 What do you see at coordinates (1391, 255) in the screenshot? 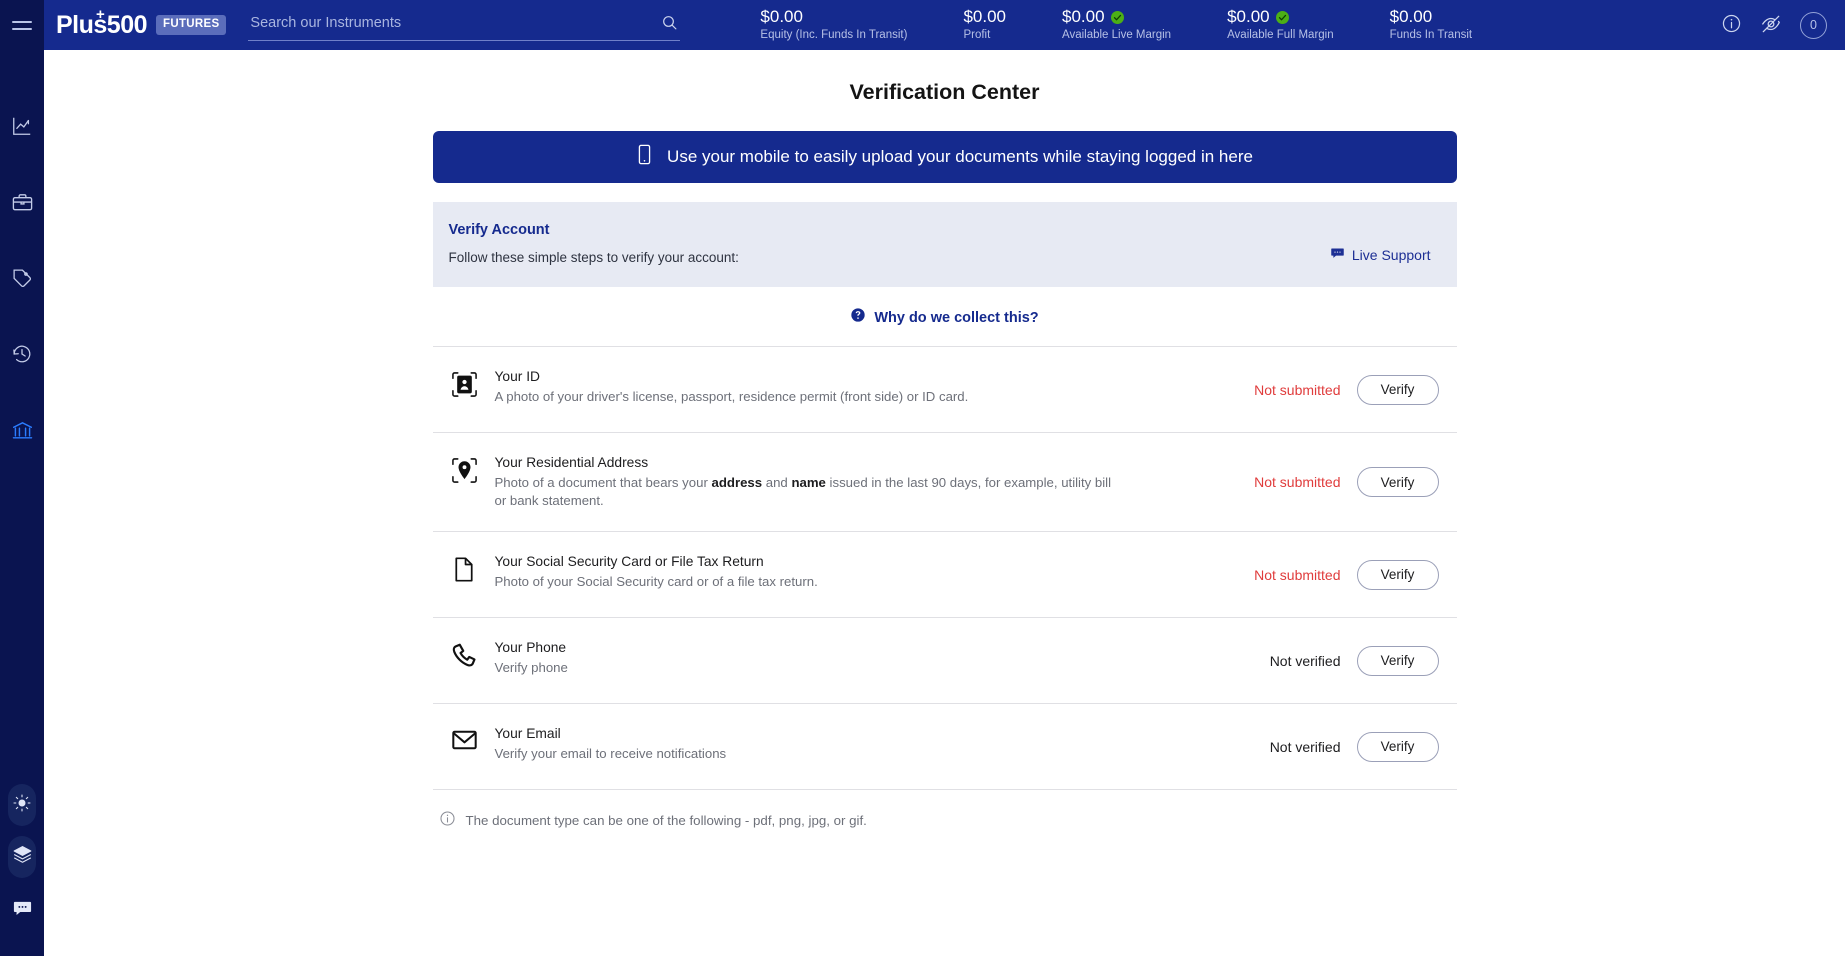
I see `live-support-label: Live Support` at bounding box center [1391, 255].